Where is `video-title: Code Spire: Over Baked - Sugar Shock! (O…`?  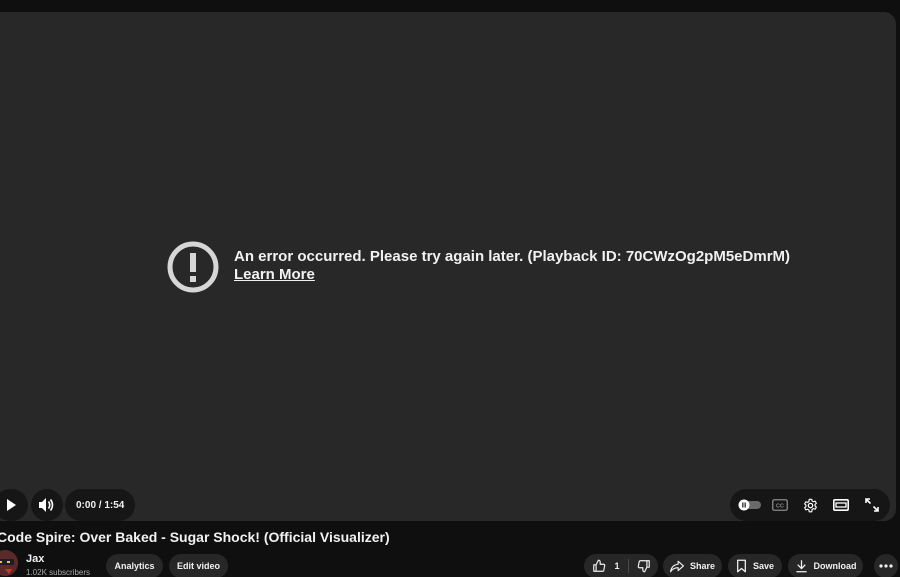
video-title: Code Spire: Over Baked - Sugar Shock! (O… is located at coordinates (195, 537).